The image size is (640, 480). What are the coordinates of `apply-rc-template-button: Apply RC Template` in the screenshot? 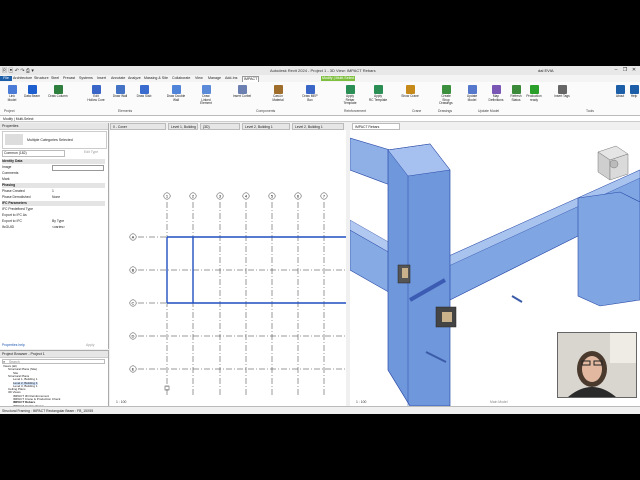 It's located at (378, 96).